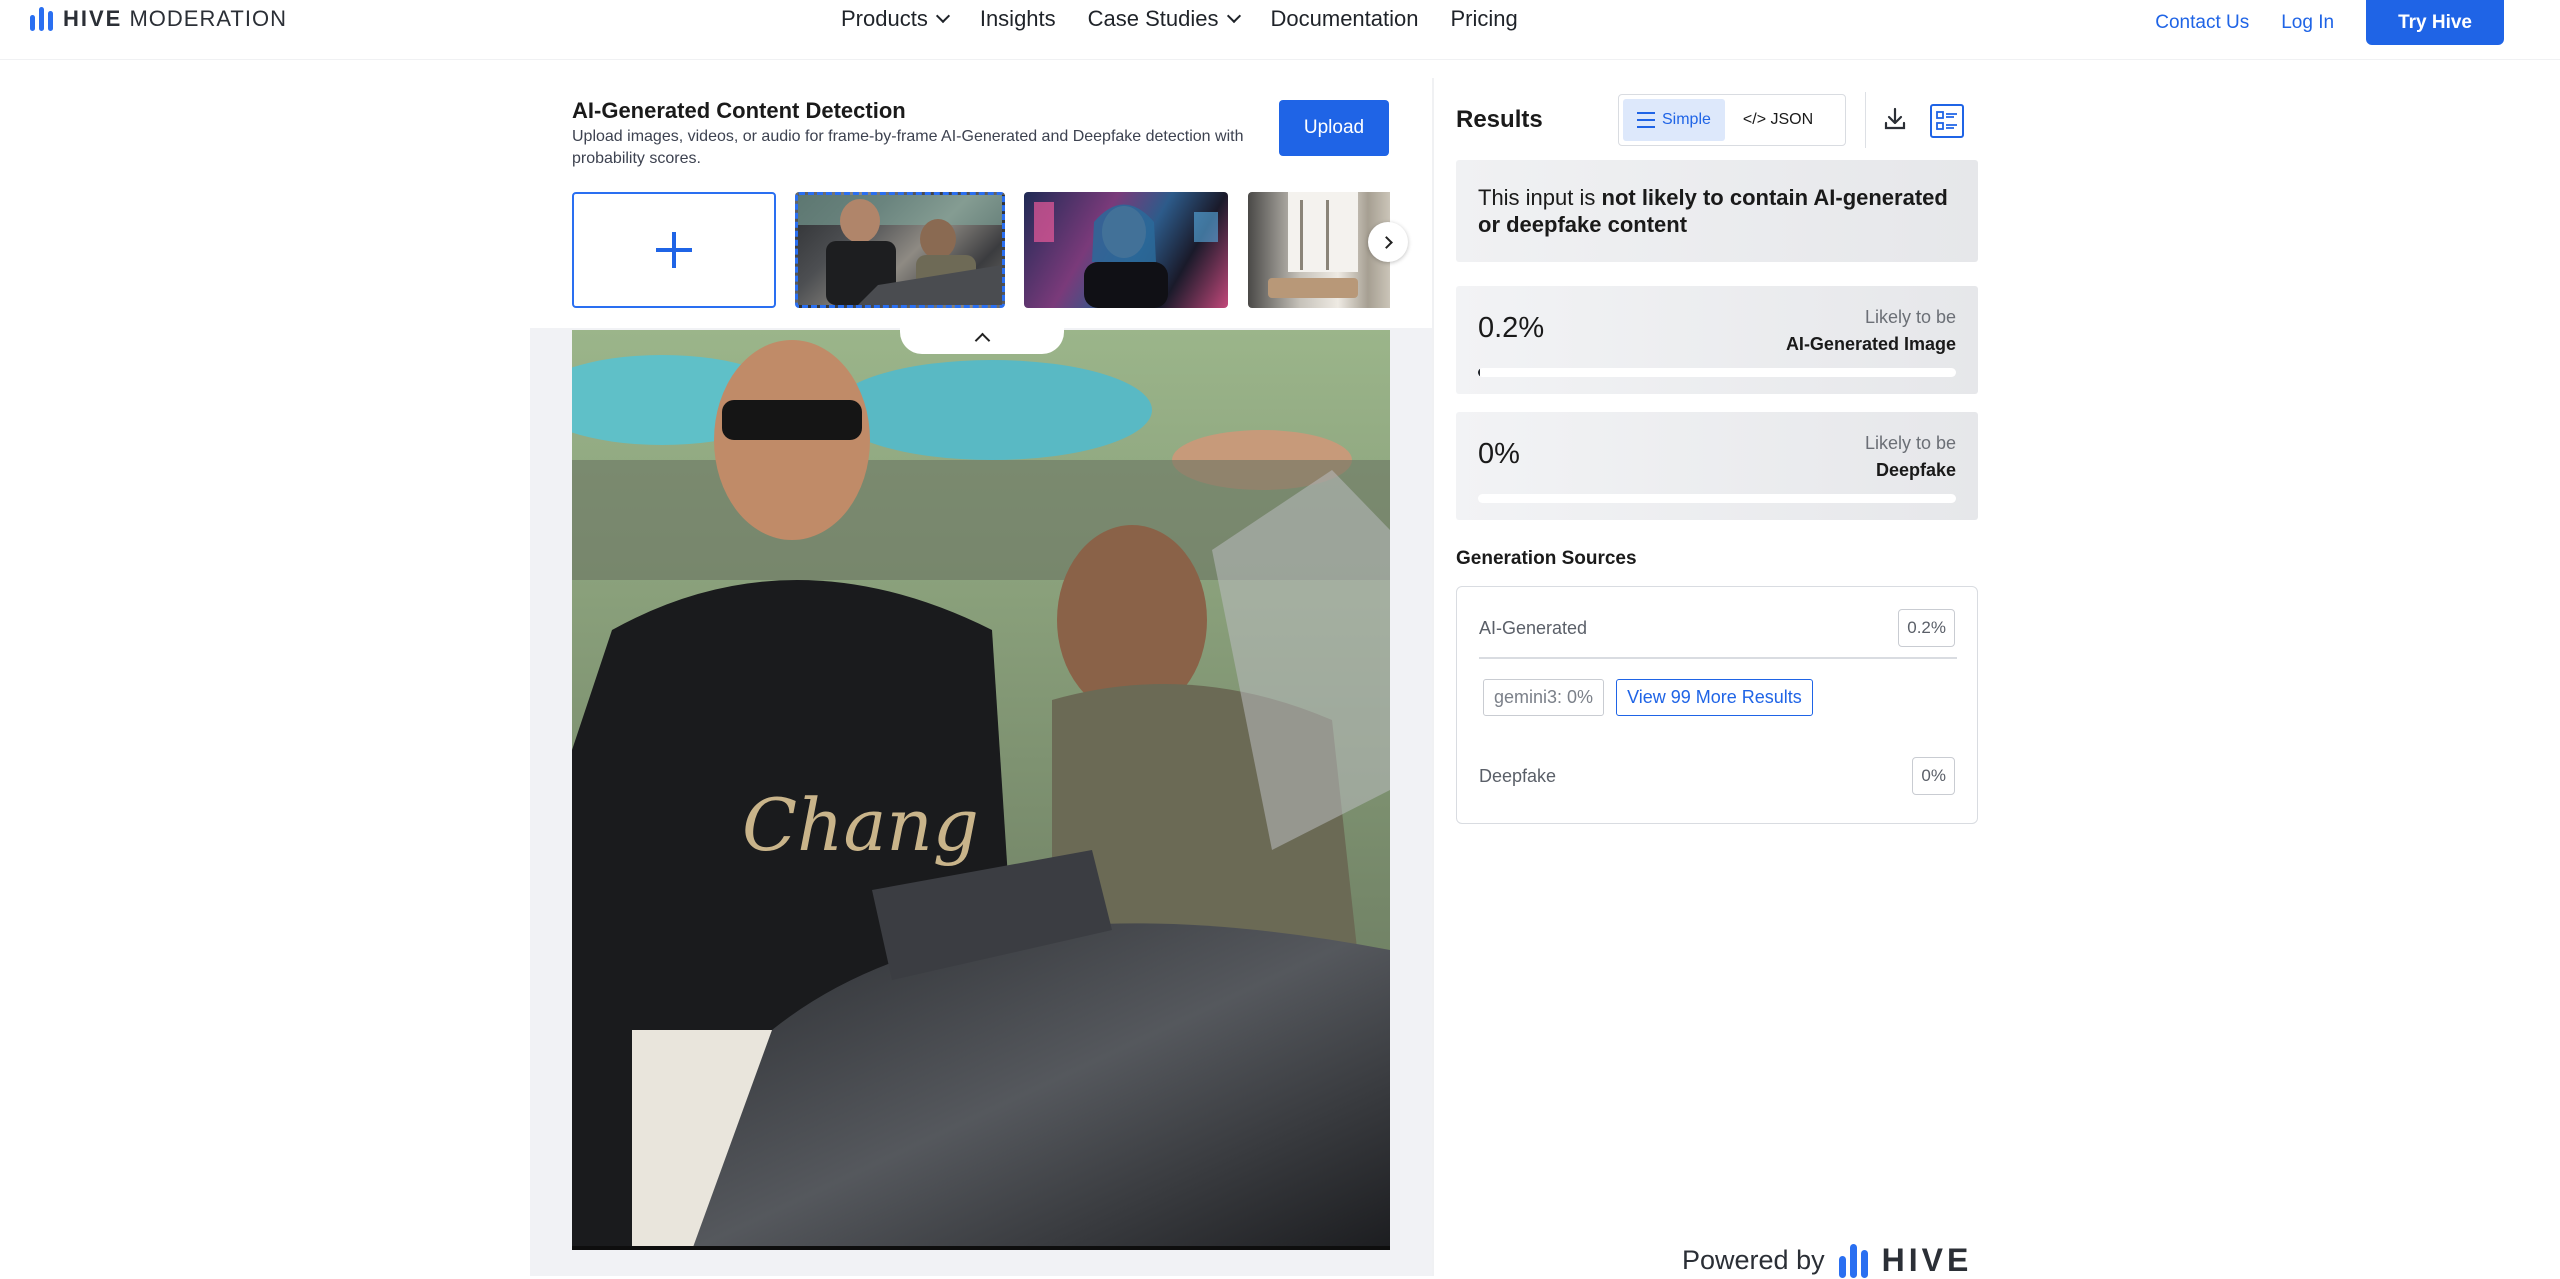  Describe the element at coordinates (1717, 466) in the screenshot. I see `deepfake-score-card: 0% Likely to be Deepfake` at that location.